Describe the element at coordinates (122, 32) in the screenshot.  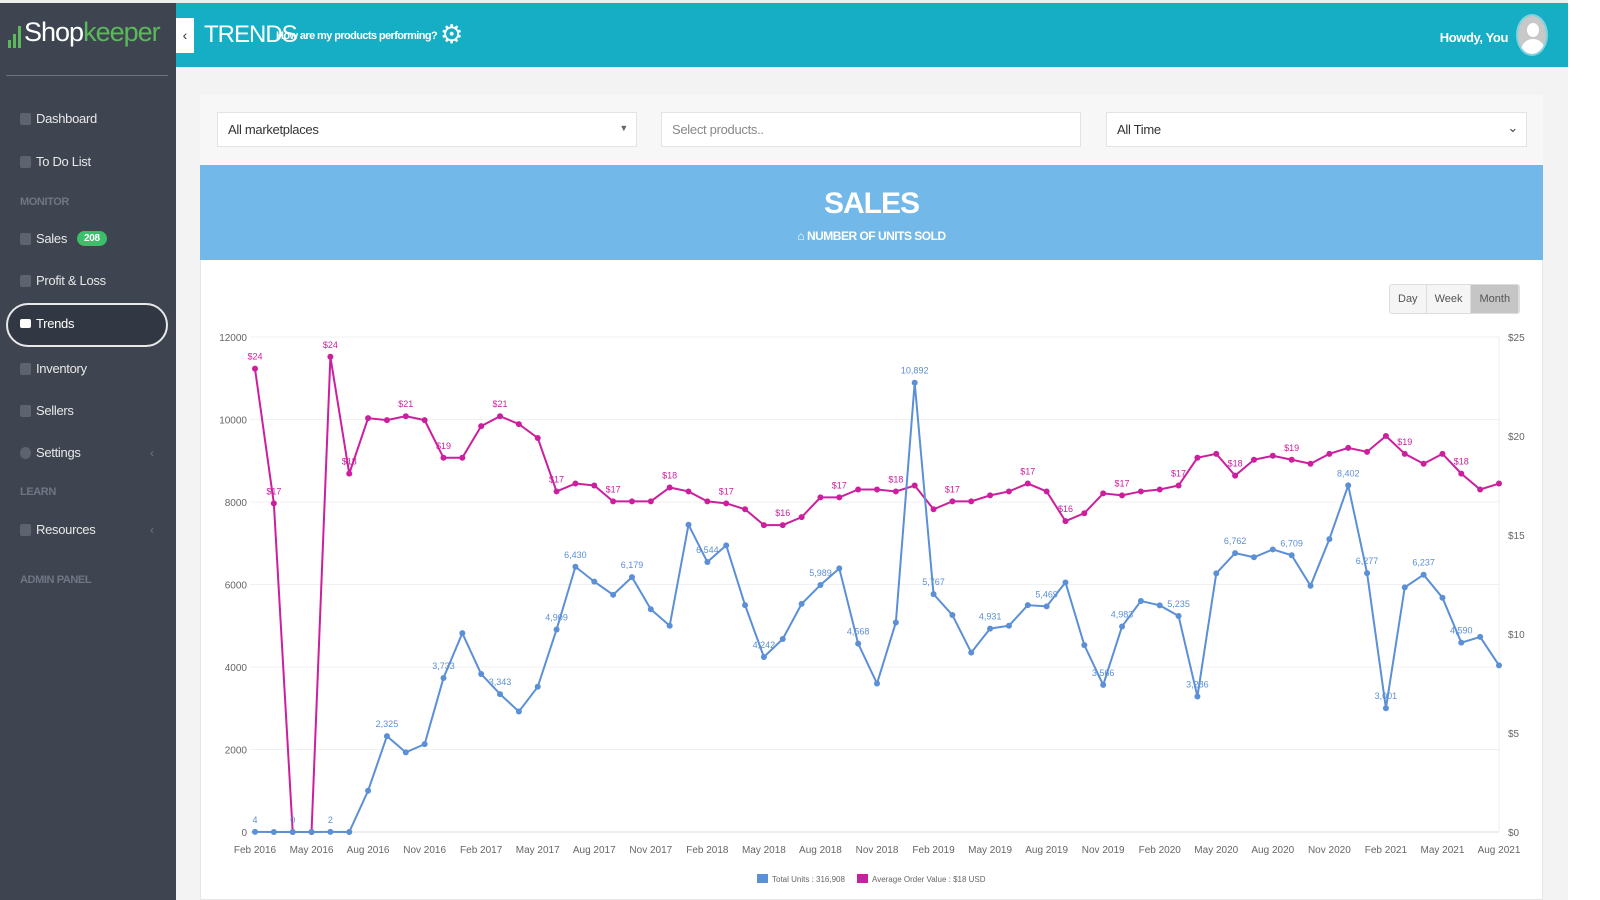
I see `logo-text-keeper: keeper` at that location.